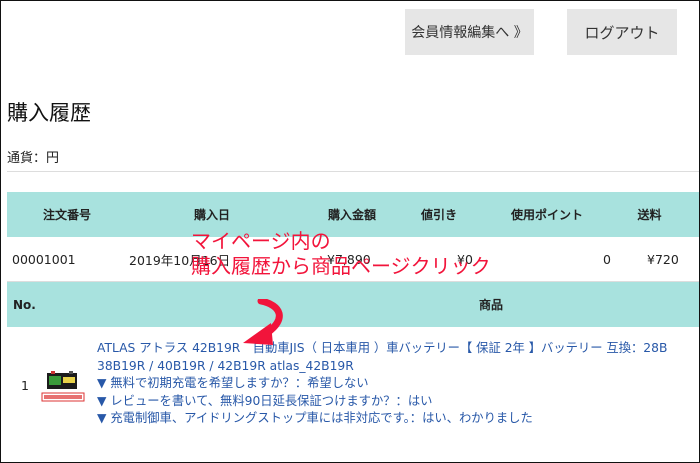 The width and height of the screenshot is (700, 463). I want to click on column-no: No., so click(24, 304).